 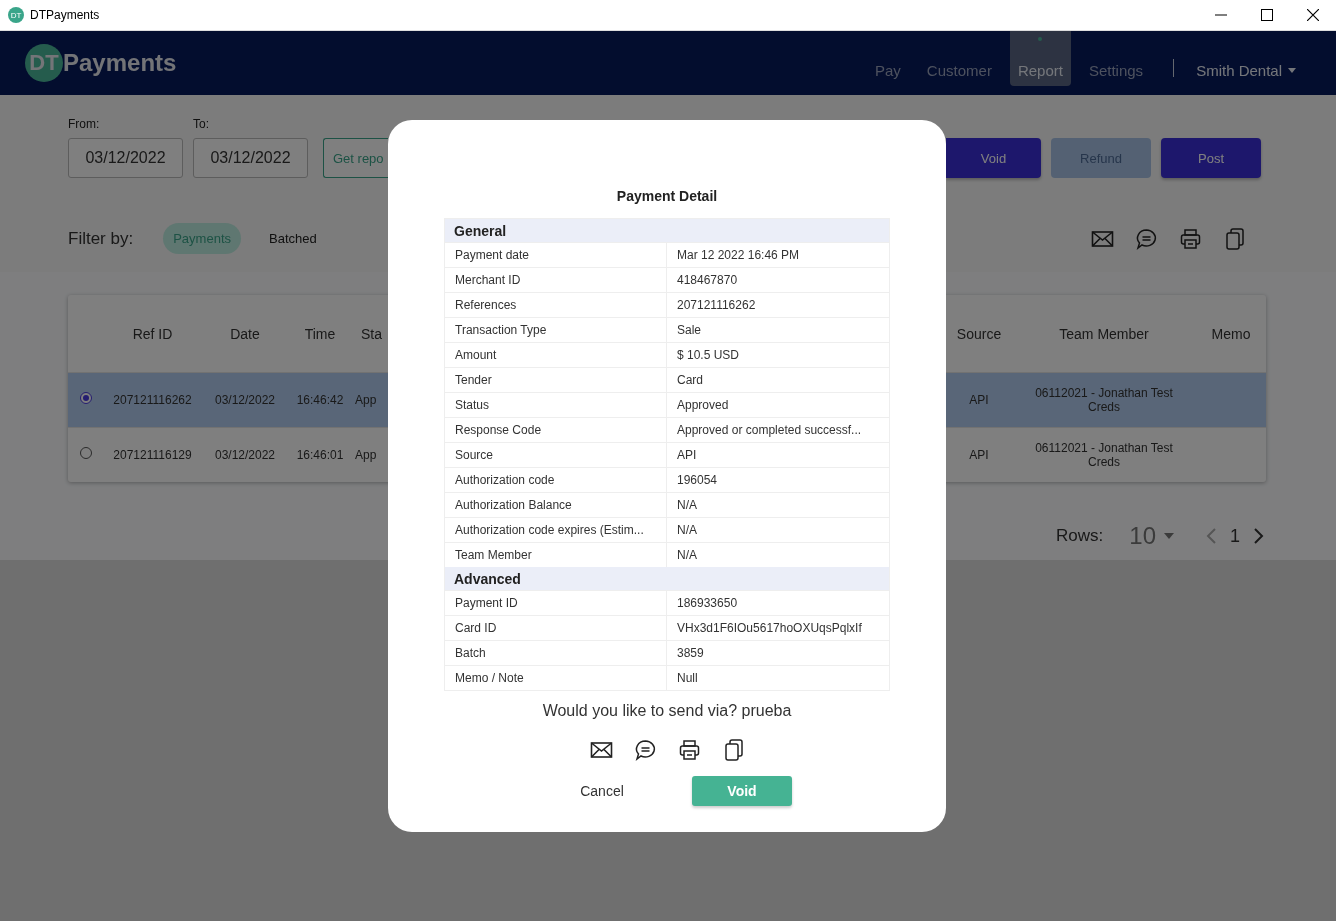 I want to click on detail-label: Response Code, so click(x=498, y=430).